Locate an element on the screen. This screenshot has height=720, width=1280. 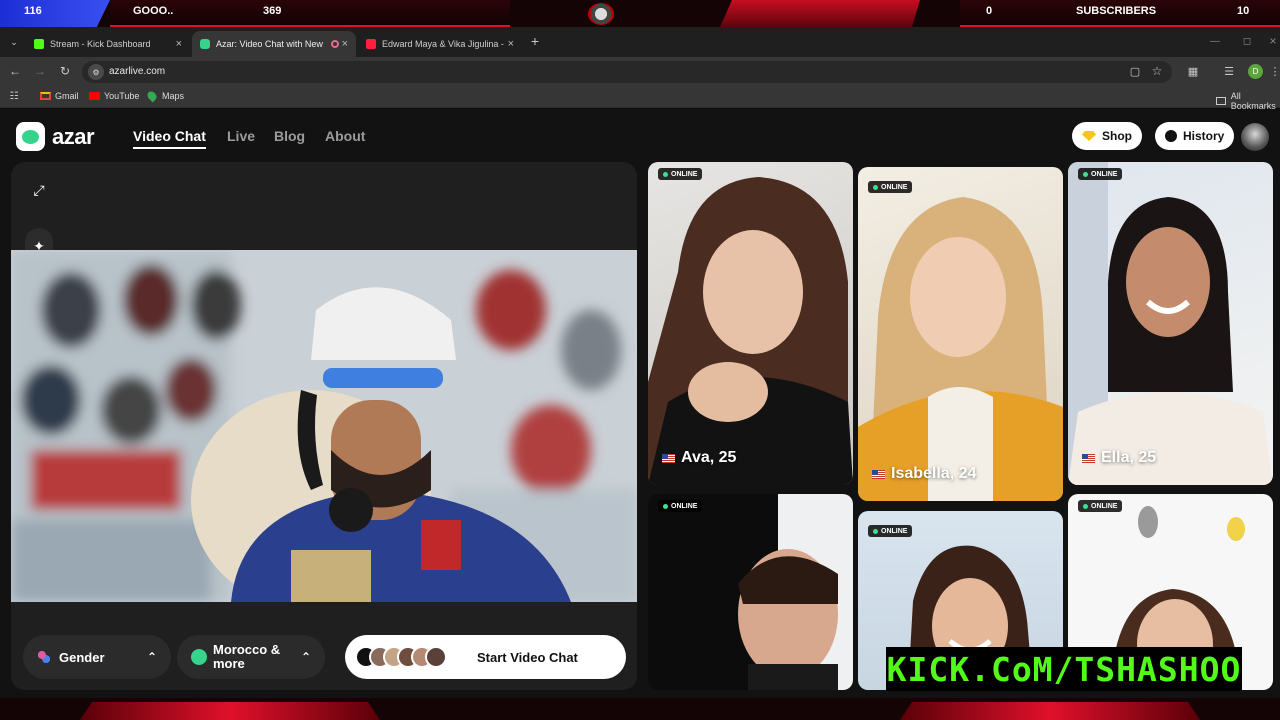
tab-title: Stream - Kick Dashboard is located at coordinates (100, 44).